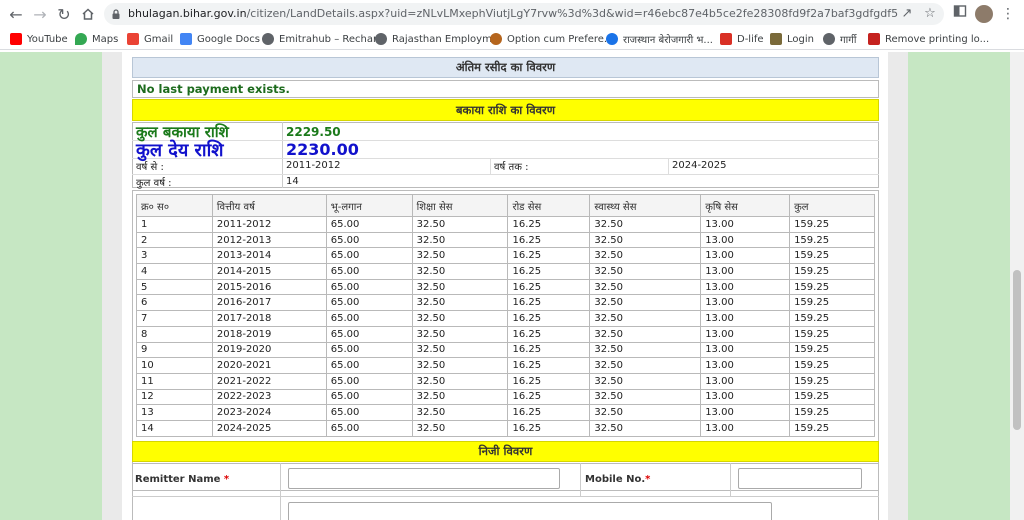  Describe the element at coordinates (269, 365) in the screenshot. I see `table-cell: 2020-2021` at that location.